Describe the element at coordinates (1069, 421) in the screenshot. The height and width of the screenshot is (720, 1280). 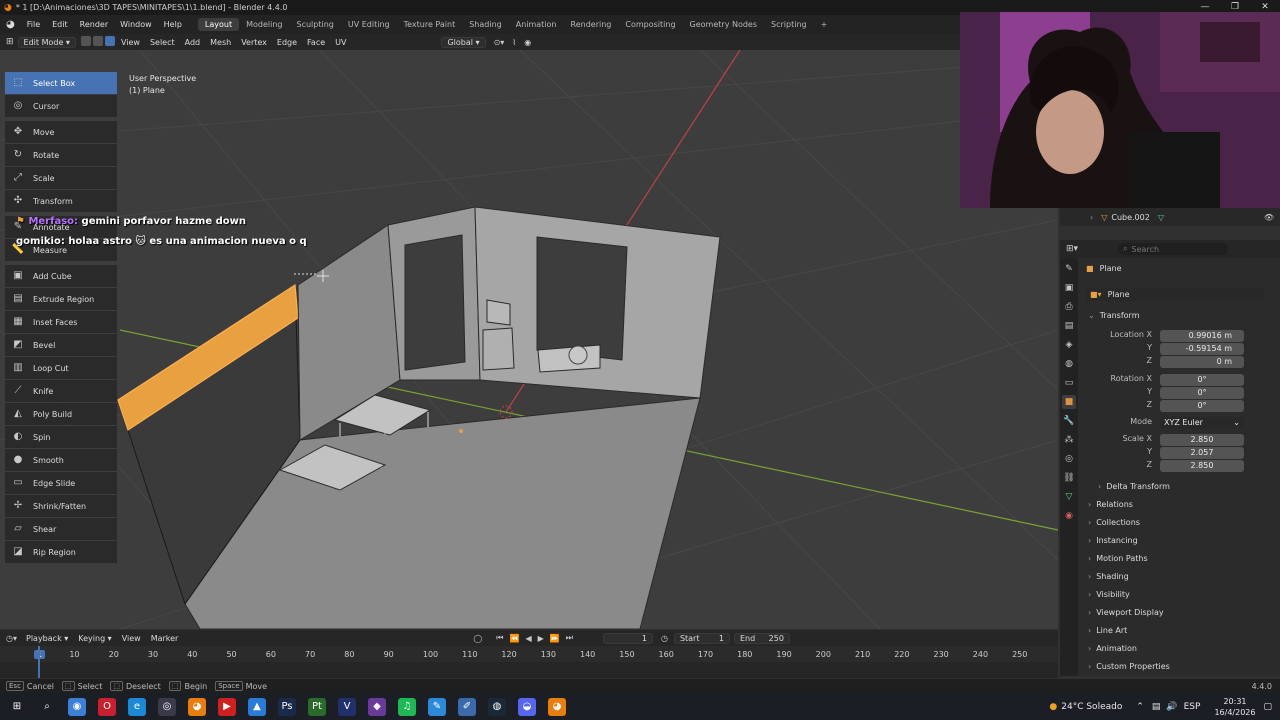
I see `modifier-tab-icon: 🔧` at that location.